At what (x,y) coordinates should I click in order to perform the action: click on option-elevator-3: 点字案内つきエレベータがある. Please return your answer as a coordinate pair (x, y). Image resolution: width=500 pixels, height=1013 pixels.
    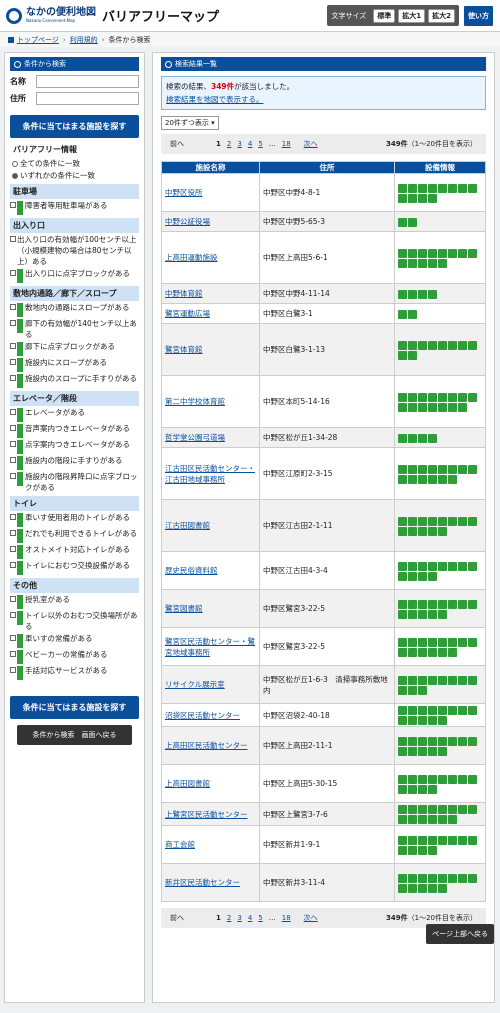
    Looking at the image, I should click on (74, 446).